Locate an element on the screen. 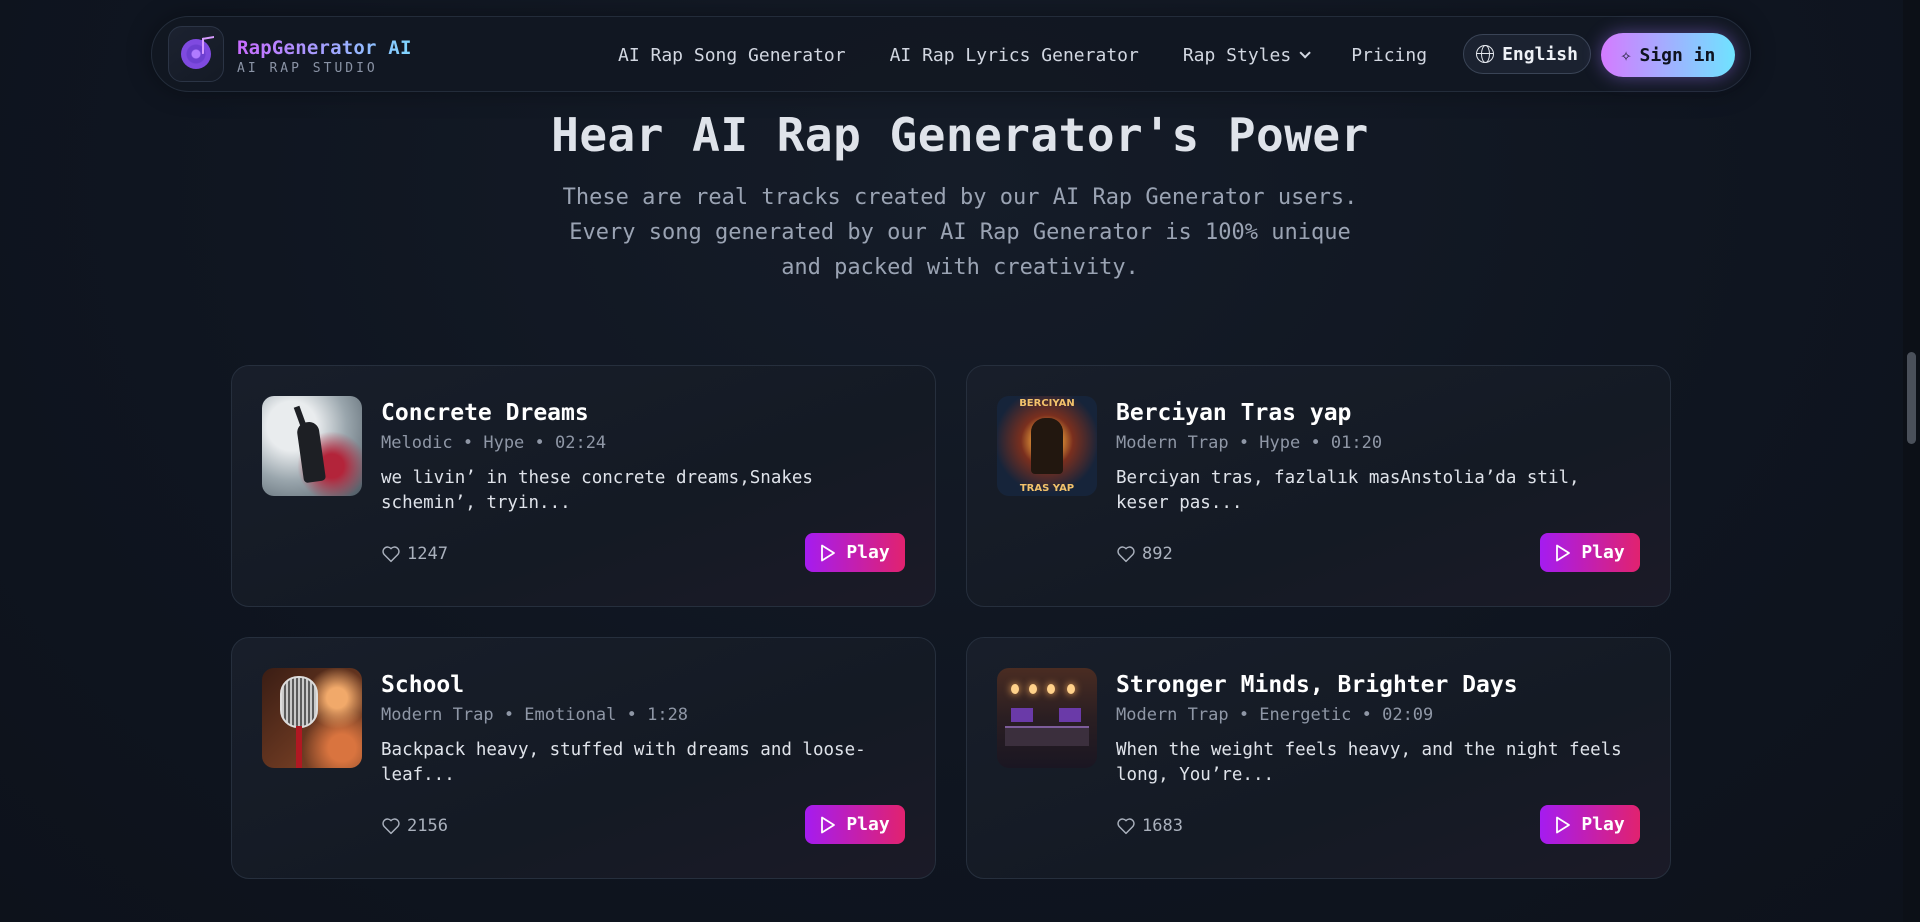  vinyl-disc-icon is located at coordinates (196, 54).